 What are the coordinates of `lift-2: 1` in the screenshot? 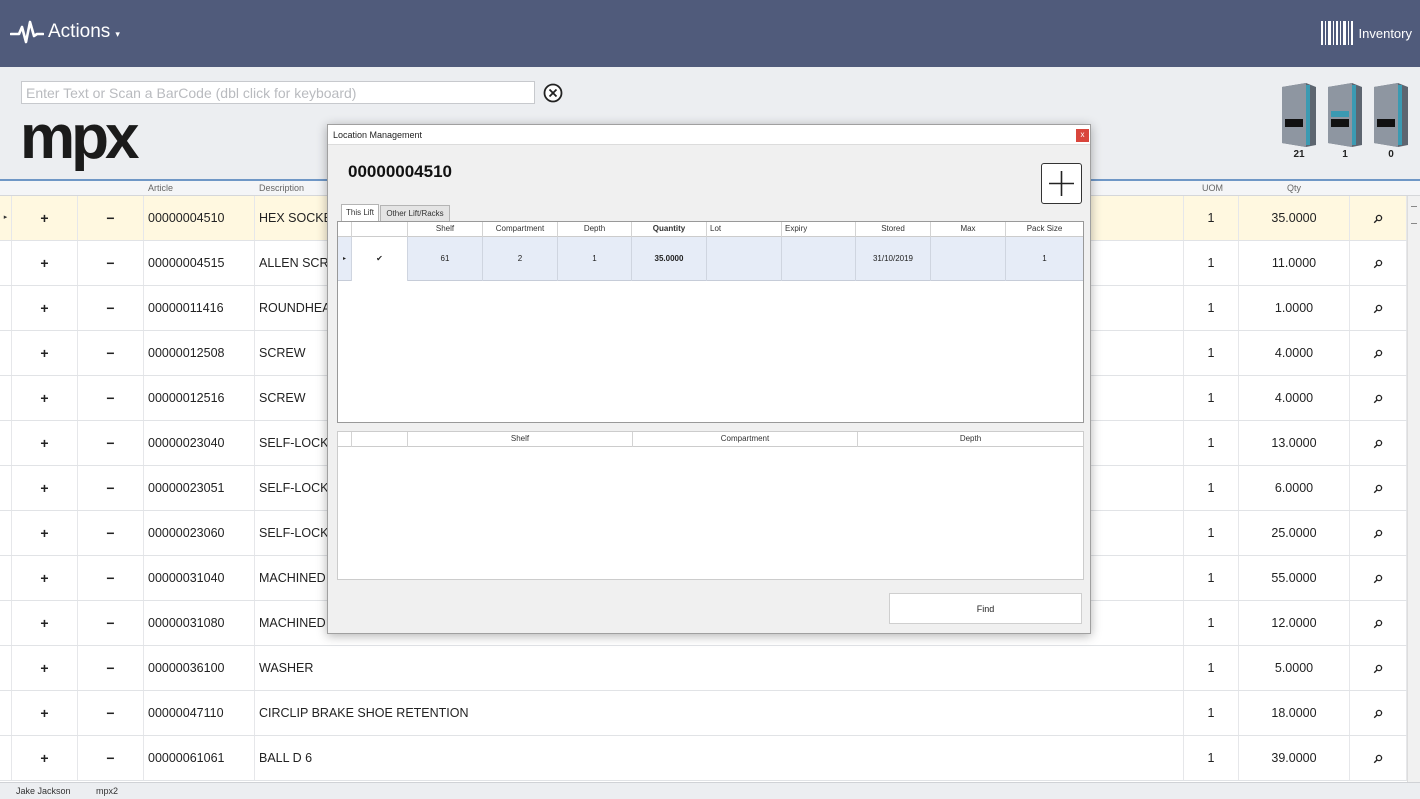 It's located at (1345, 120).